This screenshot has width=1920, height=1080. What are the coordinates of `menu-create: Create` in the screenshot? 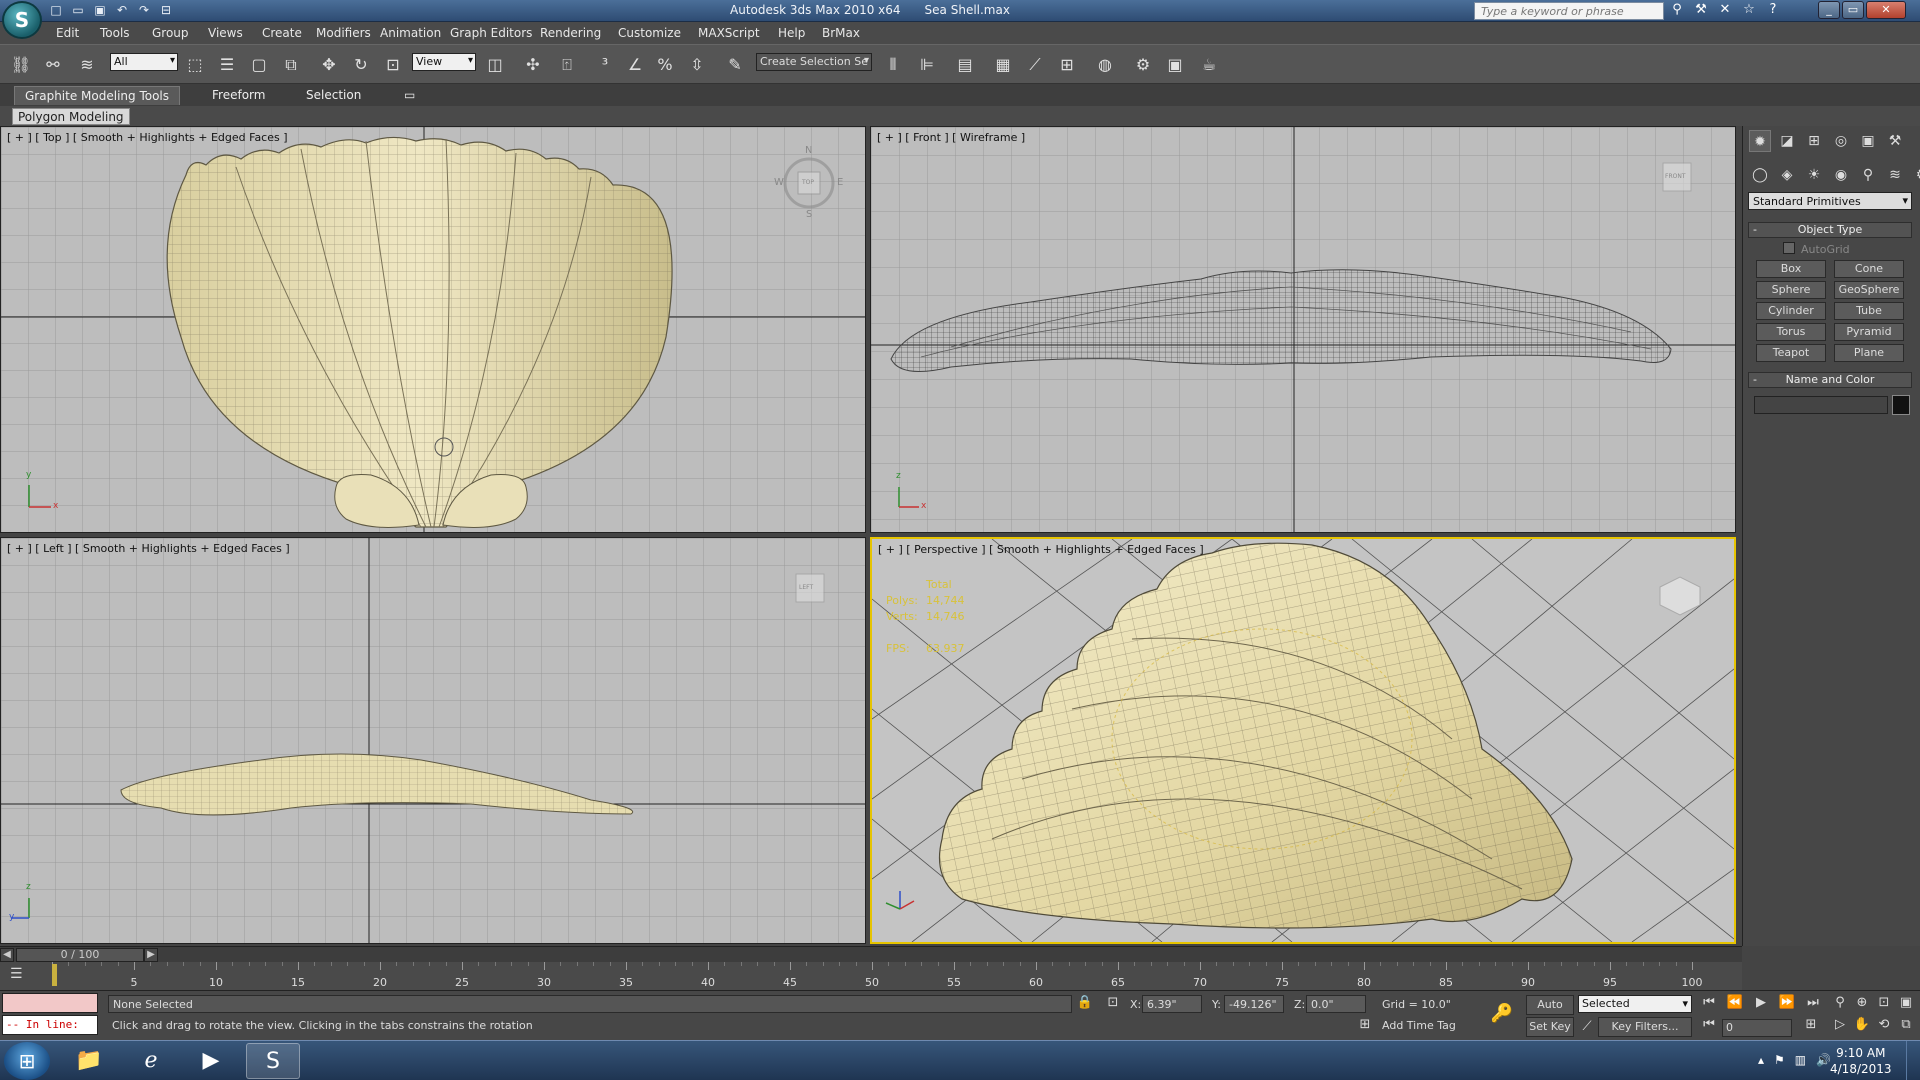 It's located at (282, 33).